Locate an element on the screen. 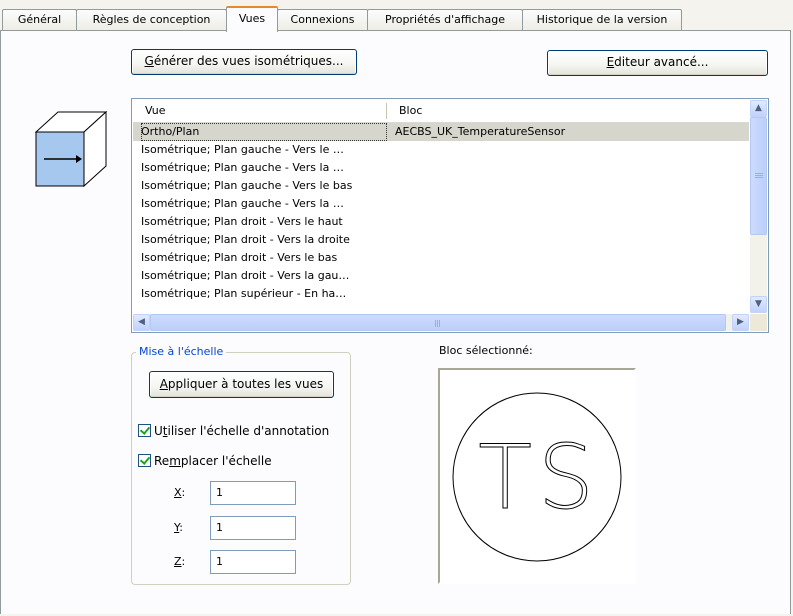 The width and height of the screenshot is (793, 616). scale-y-label: Y: is located at coordinates (178, 528).